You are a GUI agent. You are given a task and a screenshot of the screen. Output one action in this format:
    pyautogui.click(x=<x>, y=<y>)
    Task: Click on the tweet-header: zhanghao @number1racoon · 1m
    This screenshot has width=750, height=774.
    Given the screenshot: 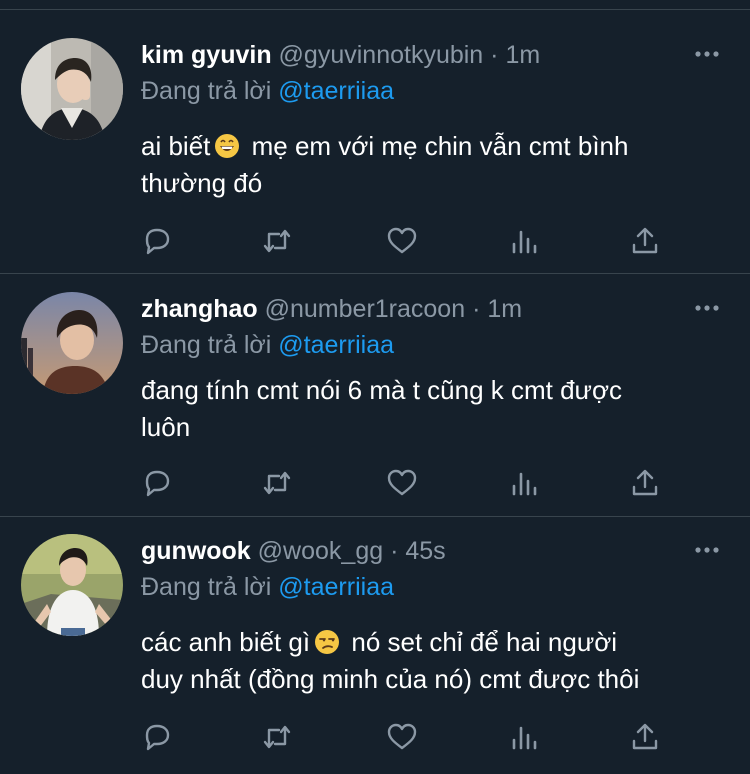 What is the action you would take?
    pyautogui.click(x=331, y=309)
    